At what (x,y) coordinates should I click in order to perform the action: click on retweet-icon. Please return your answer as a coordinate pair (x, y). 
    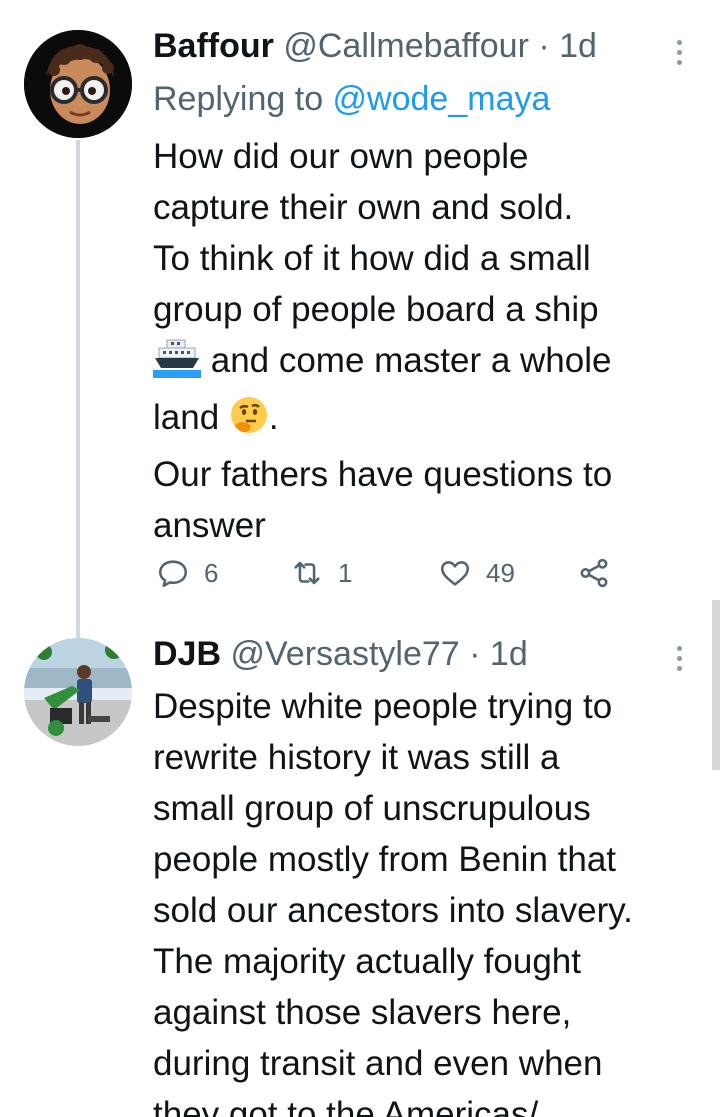
    Looking at the image, I should click on (307, 573).